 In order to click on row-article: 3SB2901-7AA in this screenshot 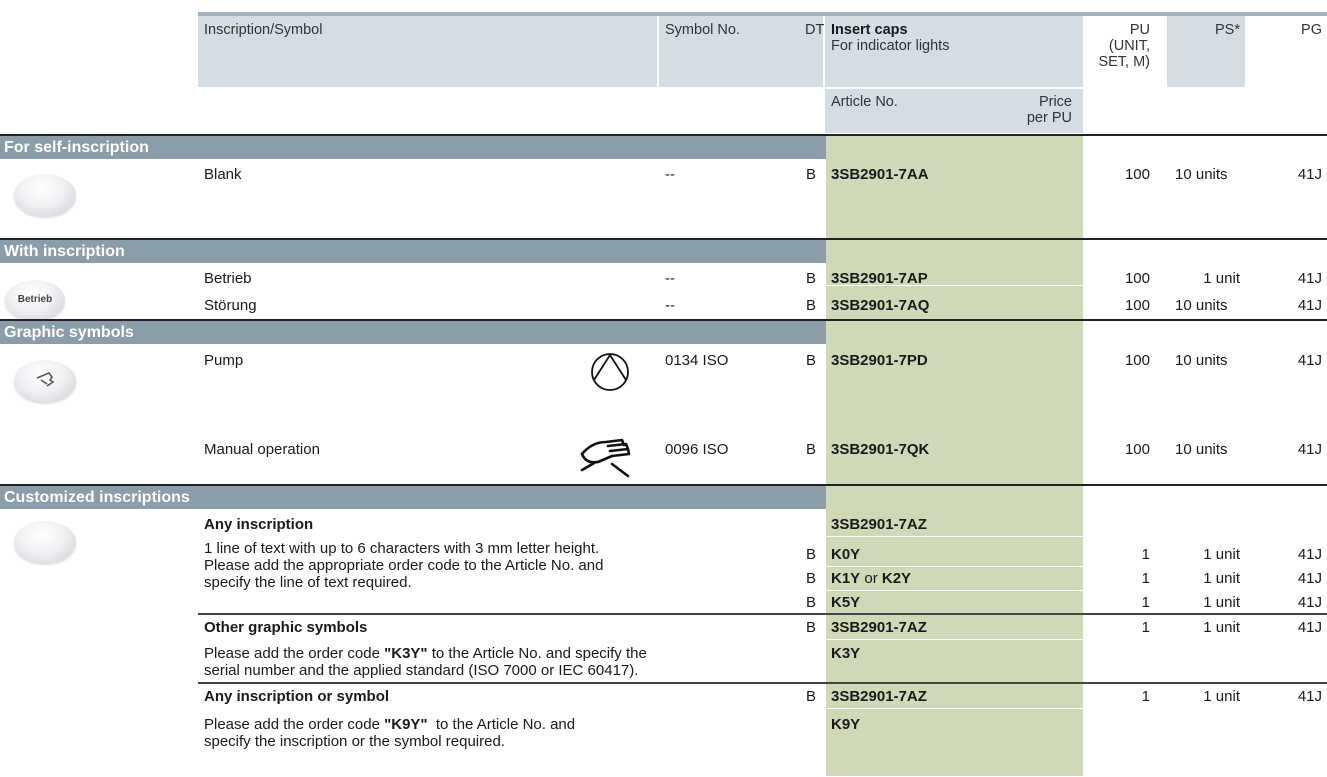, I will do `click(880, 174)`.